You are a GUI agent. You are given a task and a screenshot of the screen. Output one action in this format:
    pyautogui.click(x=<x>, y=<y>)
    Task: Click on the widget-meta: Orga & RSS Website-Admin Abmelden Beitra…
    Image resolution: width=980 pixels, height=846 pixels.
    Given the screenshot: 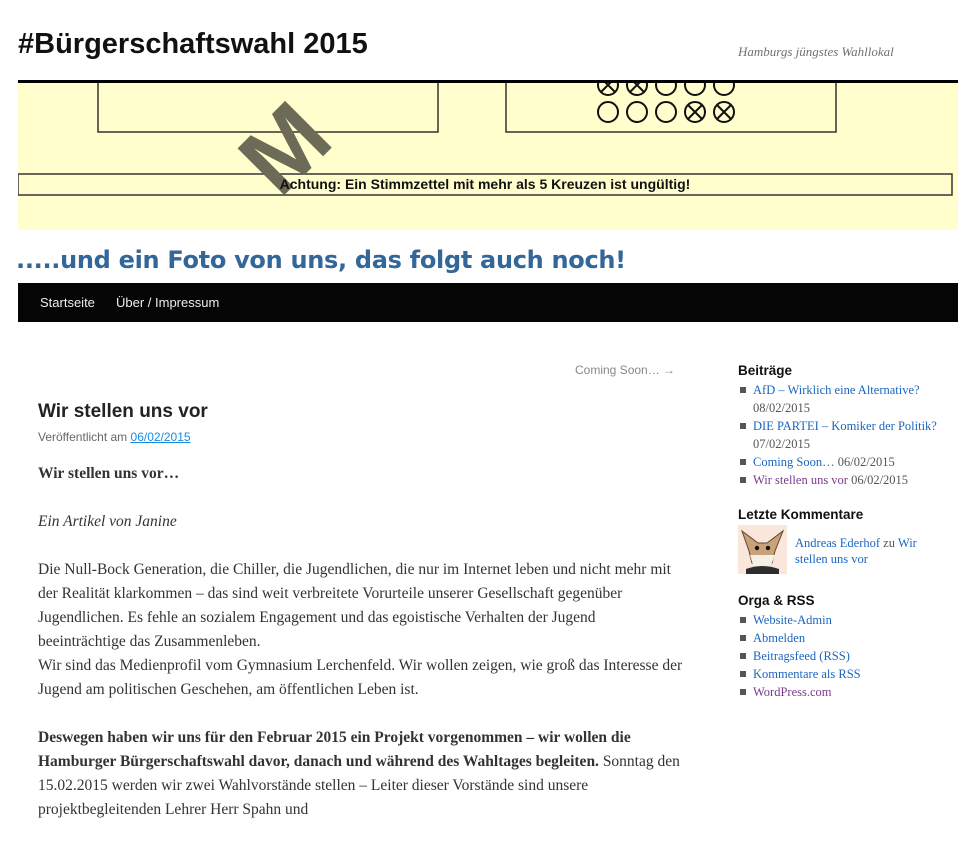 What is the action you would take?
    pyautogui.click(x=843, y=647)
    